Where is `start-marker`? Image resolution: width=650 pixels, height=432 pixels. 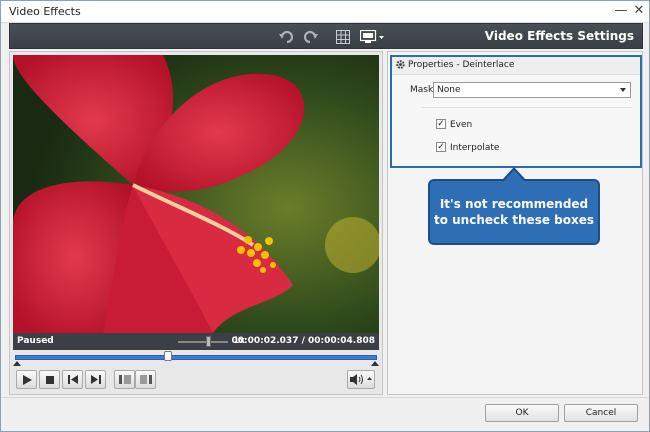 start-marker is located at coordinates (17, 363).